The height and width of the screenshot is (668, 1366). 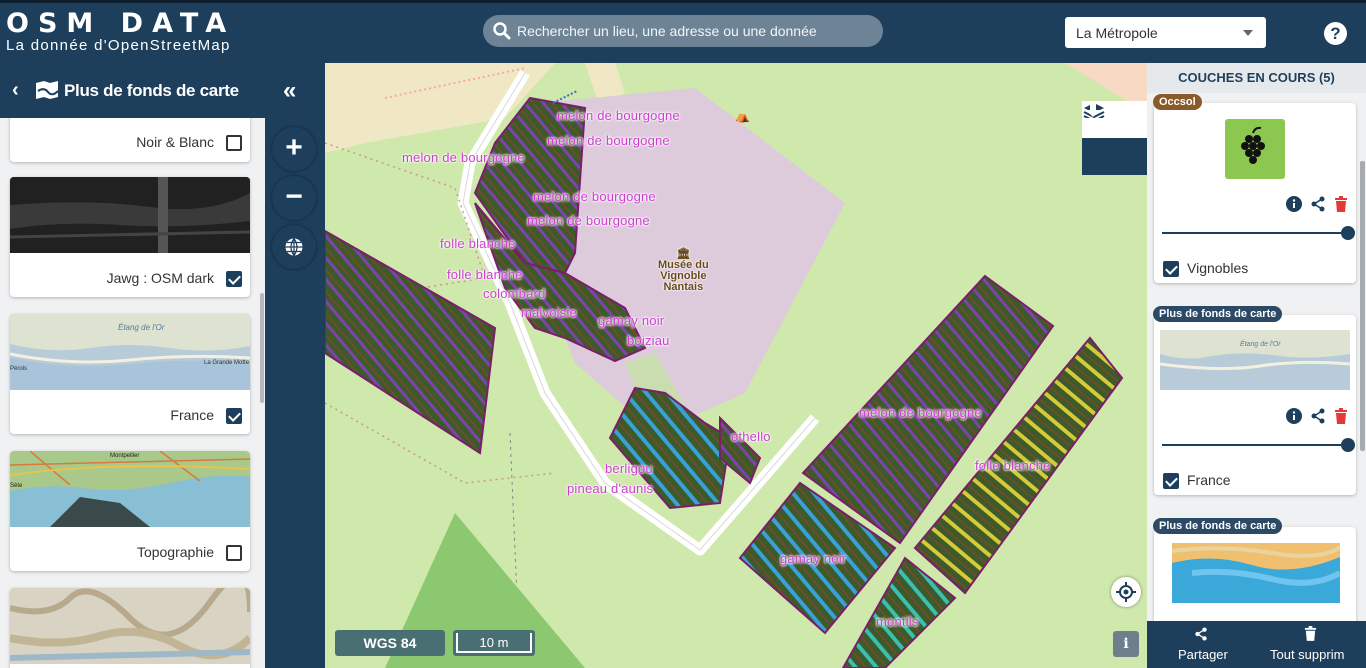 What do you see at coordinates (1307, 654) in the screenshot?
I see `delete-all-button: Tout supprim` at bounding box center [1307, 654].